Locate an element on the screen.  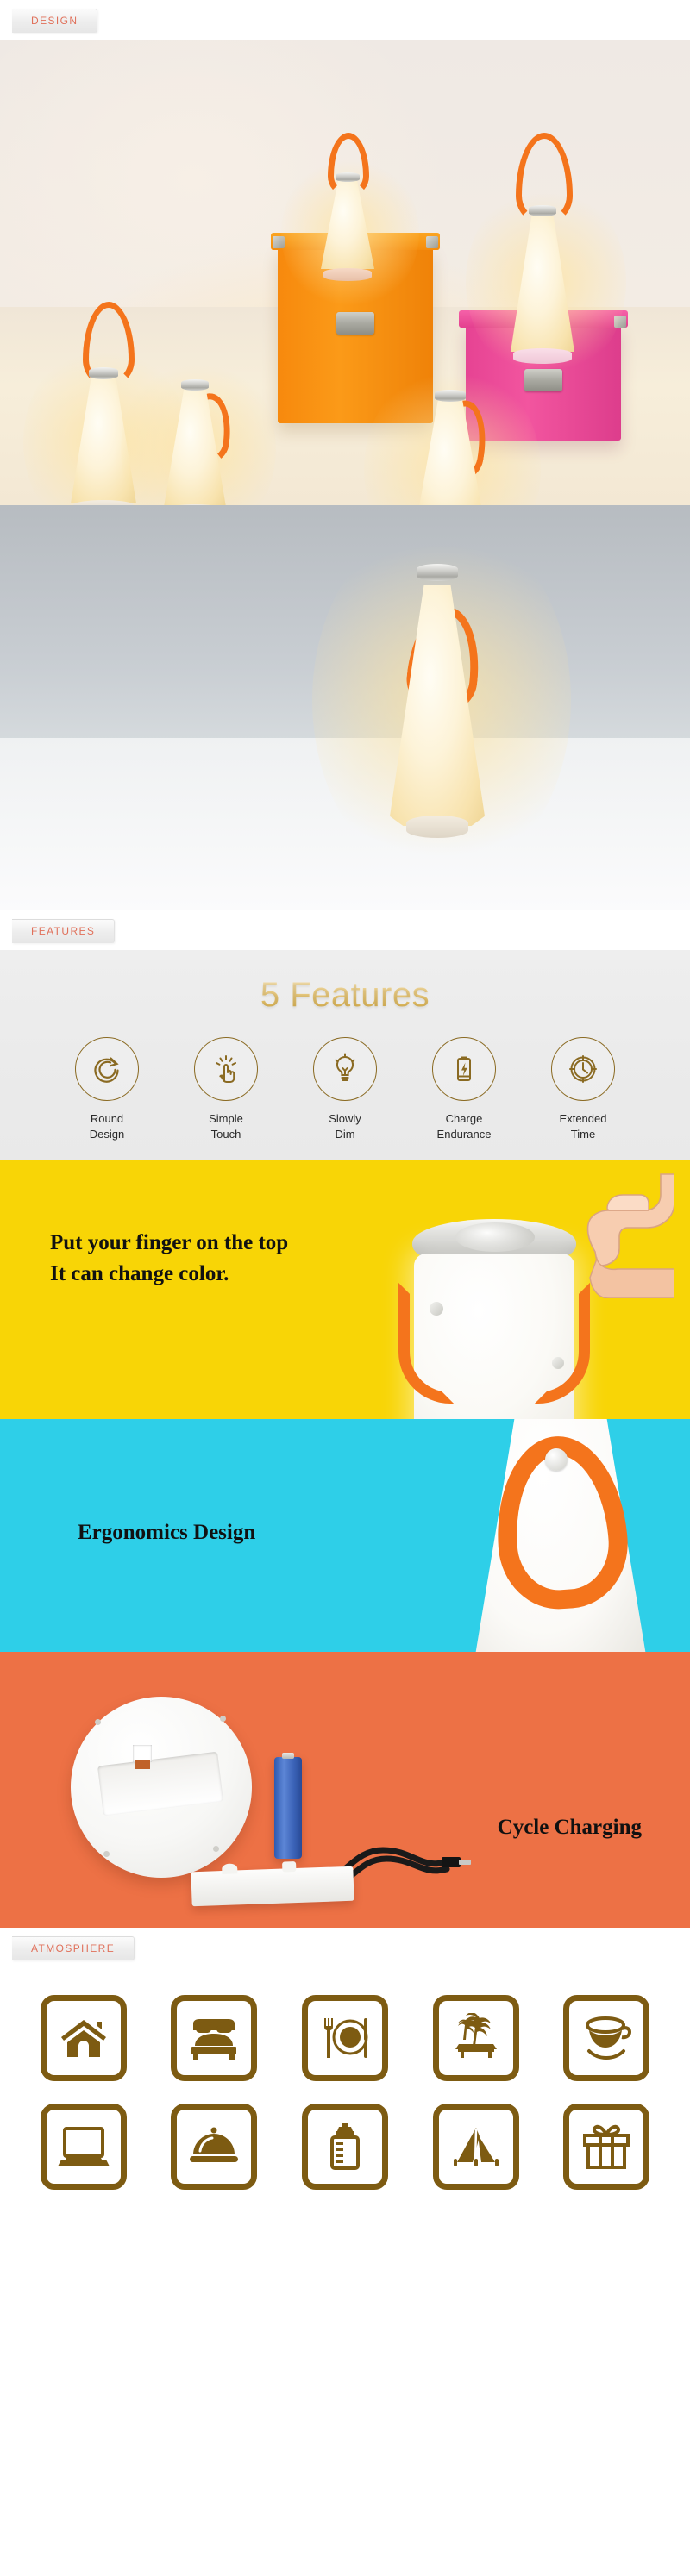
battery-terminal is located at coordinates (288, 1756).